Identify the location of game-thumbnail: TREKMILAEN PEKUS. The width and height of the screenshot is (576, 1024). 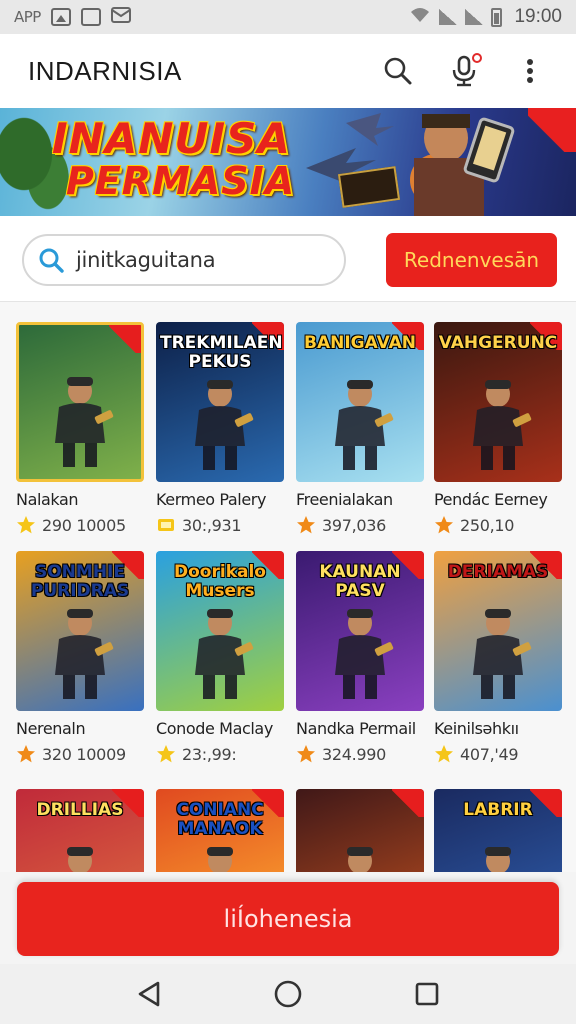
(220, 402).